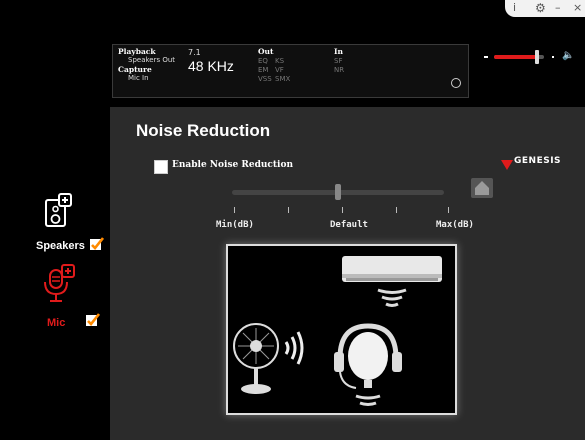  I want to click on window-controls: i ⚙ – ×, so click(545, 8).